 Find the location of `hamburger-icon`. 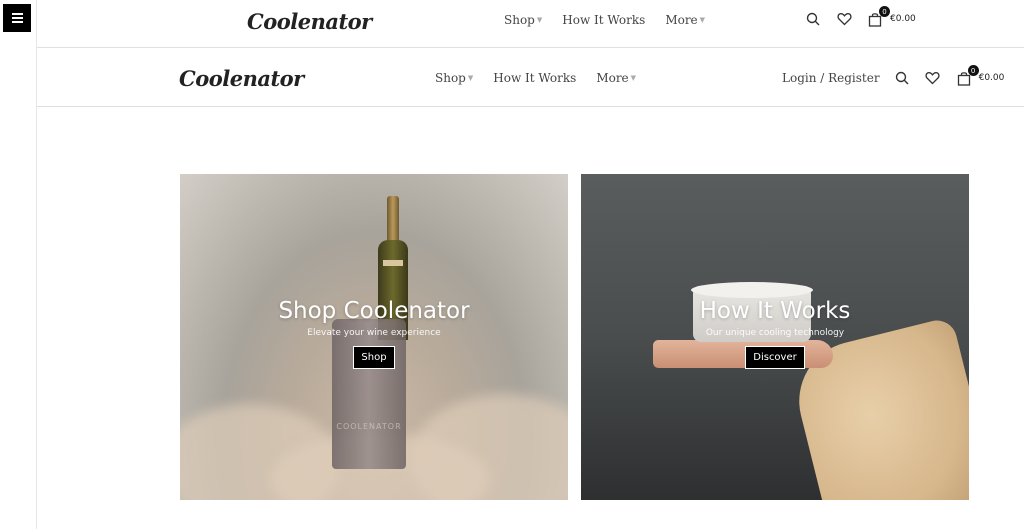

hamburger-icon is located at coordinates (17, 14).